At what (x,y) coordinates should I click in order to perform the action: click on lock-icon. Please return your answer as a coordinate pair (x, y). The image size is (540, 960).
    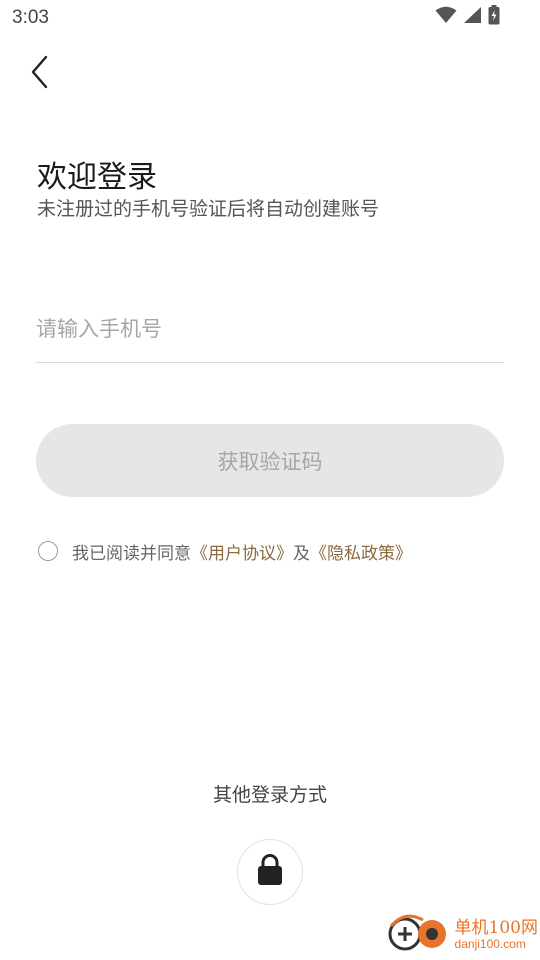
    Looking at the image, I should click on (270, 872).